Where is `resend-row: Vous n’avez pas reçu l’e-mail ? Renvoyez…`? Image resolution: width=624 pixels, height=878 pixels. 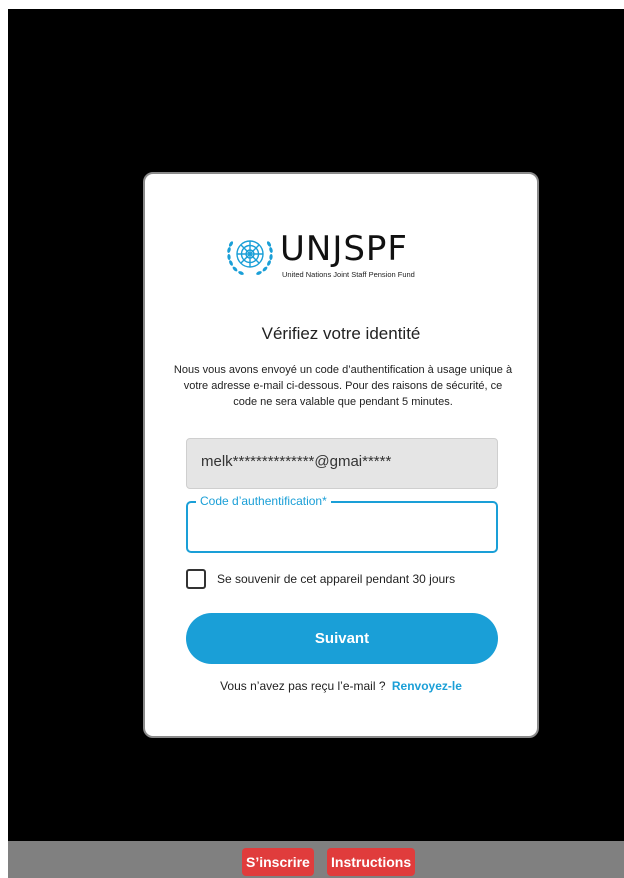
resend-row: Vous n’avez pas reçu l’e-mail ? Renvoyez… is located at coordinates (341, 686).